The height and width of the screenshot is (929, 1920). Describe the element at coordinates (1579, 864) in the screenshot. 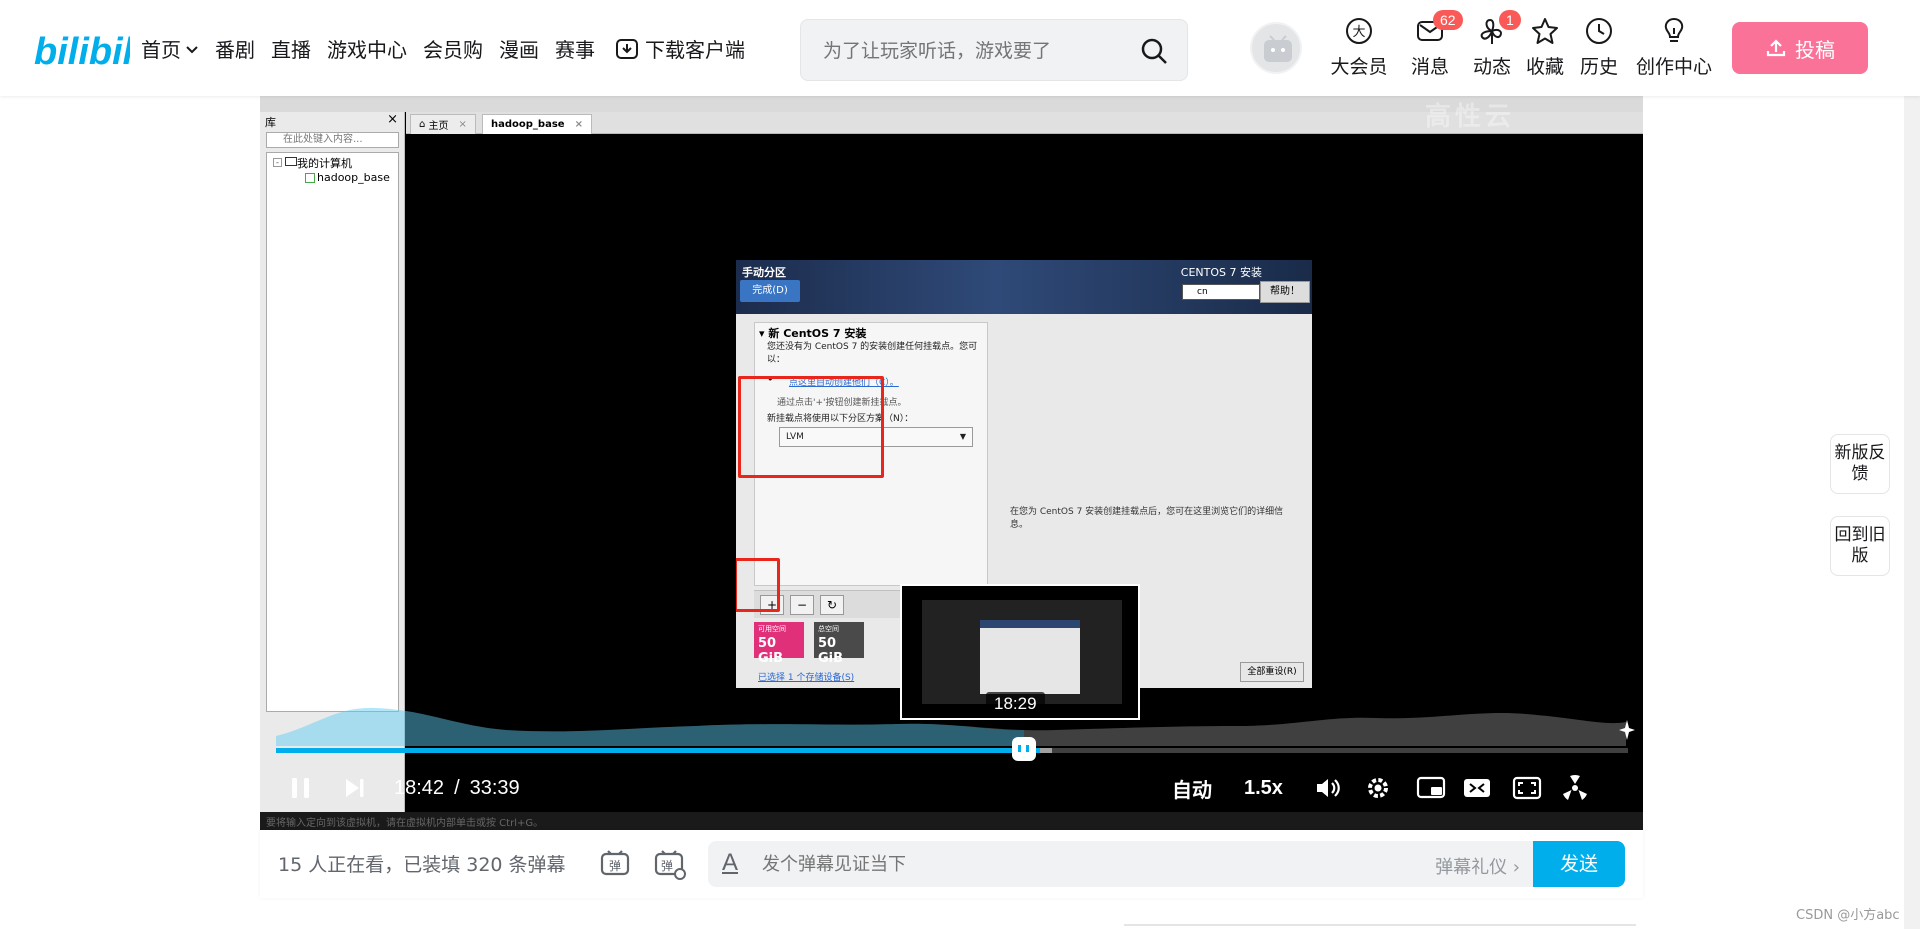

I see `send-danmaku-button: 发送` at that location.